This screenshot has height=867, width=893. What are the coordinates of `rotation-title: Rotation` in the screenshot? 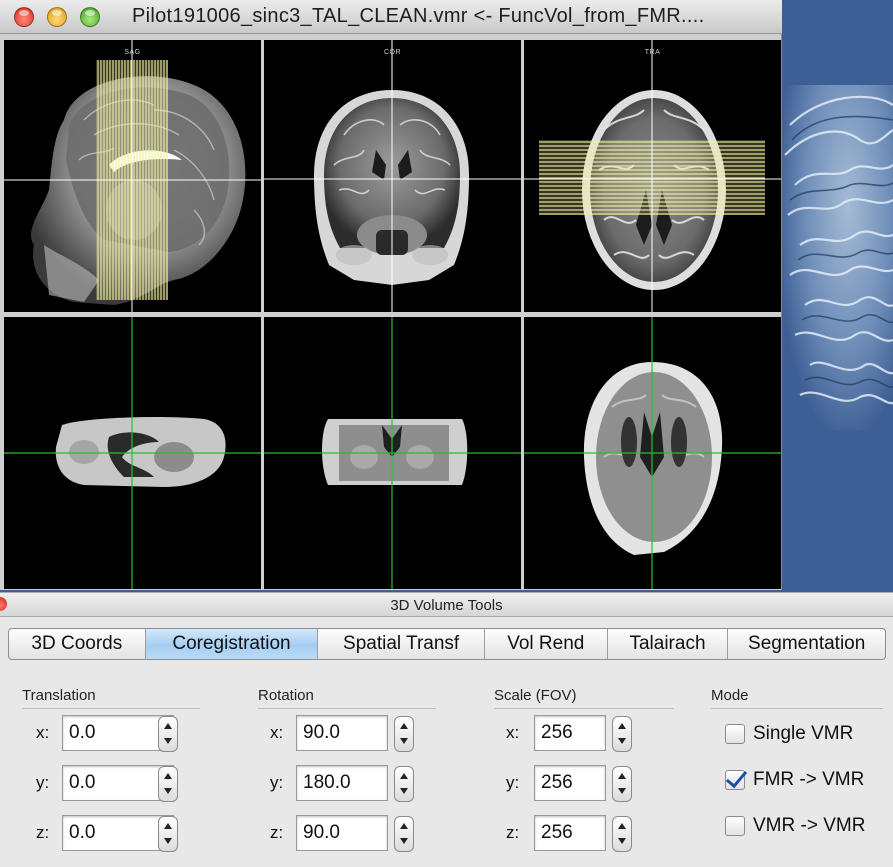 It's located at (286, 695).